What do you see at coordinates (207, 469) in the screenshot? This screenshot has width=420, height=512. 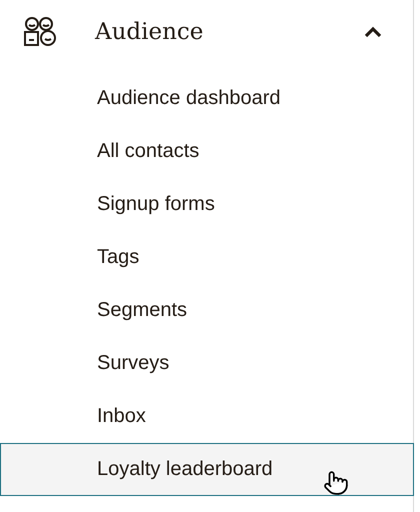 I see `menu-item: Loyalty leaderboard` at bounding box center [207, 469].